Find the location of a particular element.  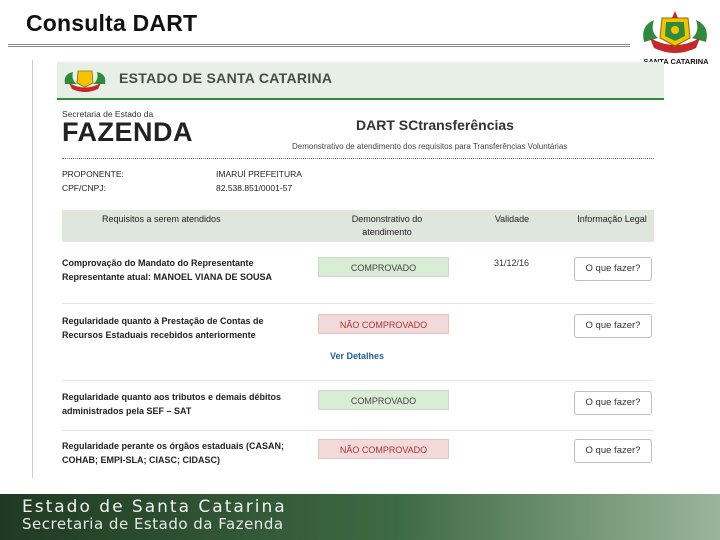

ver-detalhes-link: Ver Detalhes is located at coordinates (357, 356).